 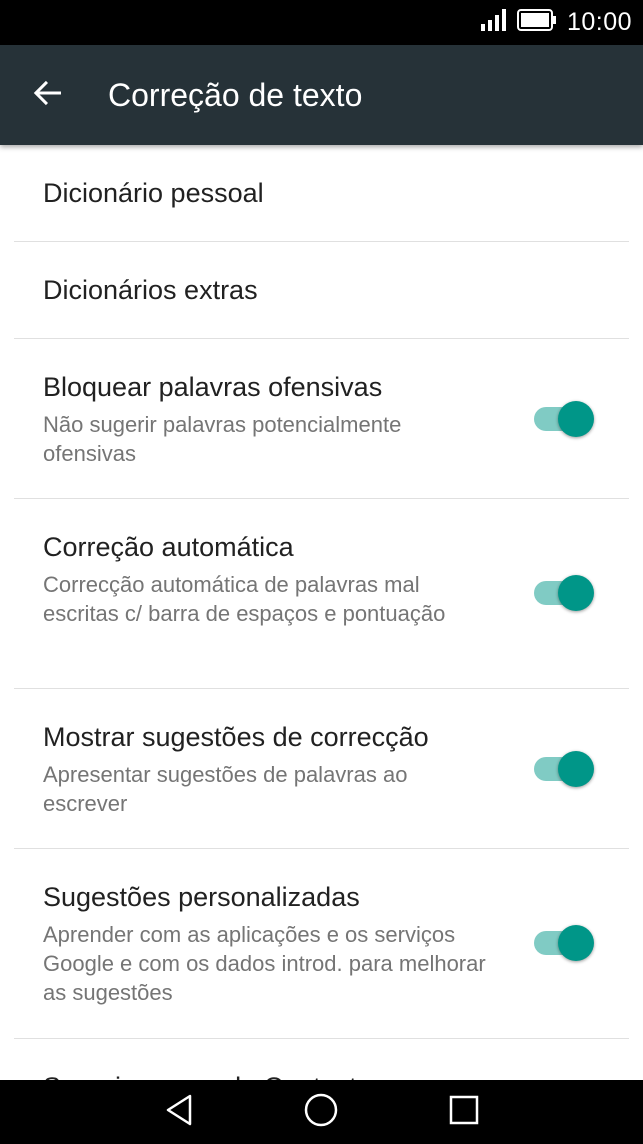 I want to click on setting-title: Bloquear palavras ofensivas, so click(x=213, y=387).